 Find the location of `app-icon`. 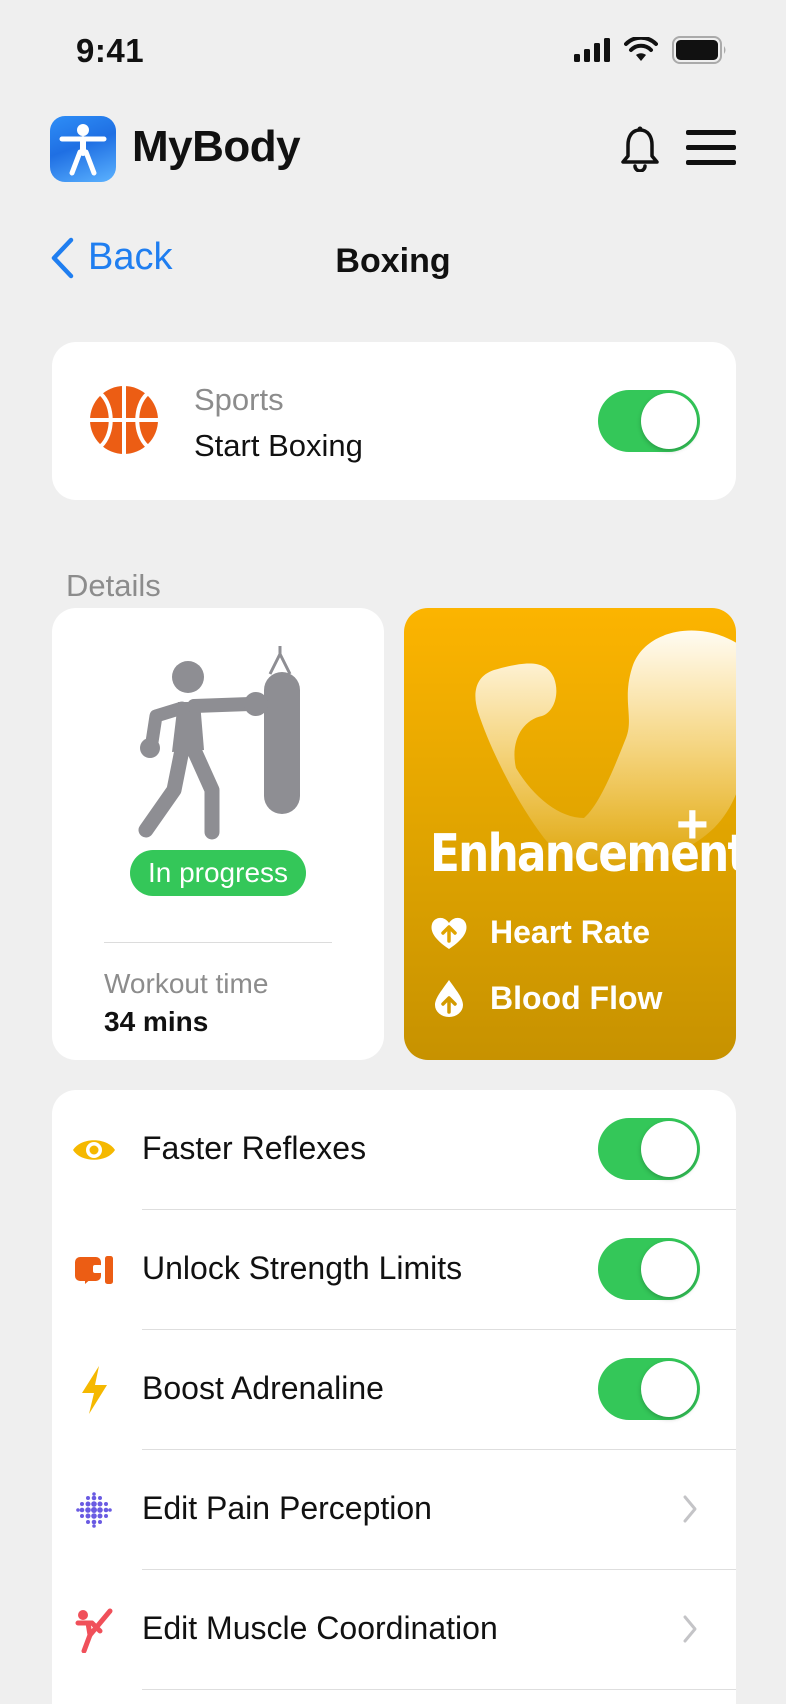

app-icon is located at coordinates (83, 149).